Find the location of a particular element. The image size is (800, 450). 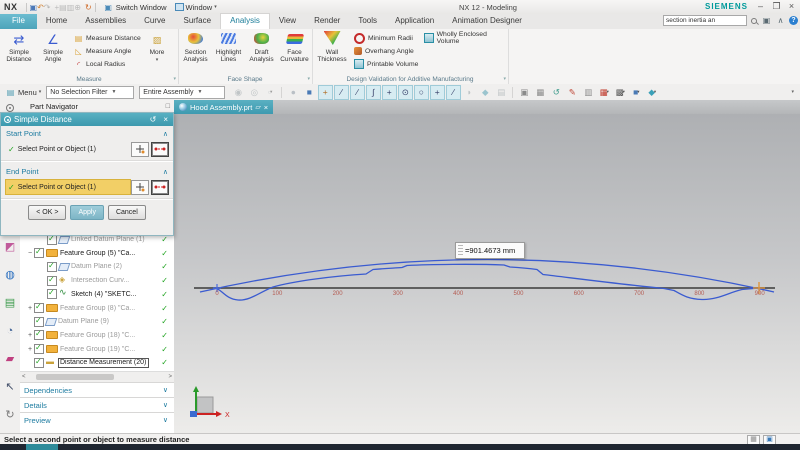

snap-center-icon: ⊙ is located at coordinates (405, 92).